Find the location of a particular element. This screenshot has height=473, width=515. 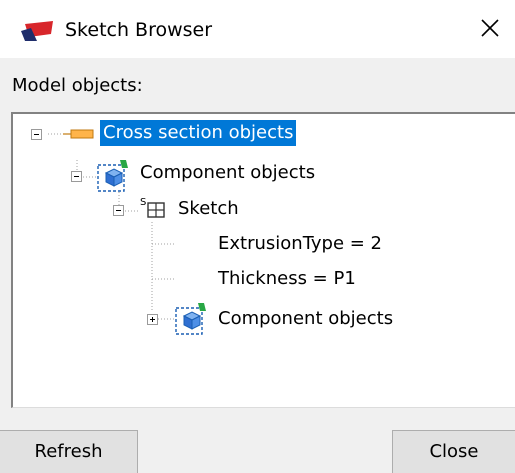

cross-section-icon is located at coordinates (78, 134).